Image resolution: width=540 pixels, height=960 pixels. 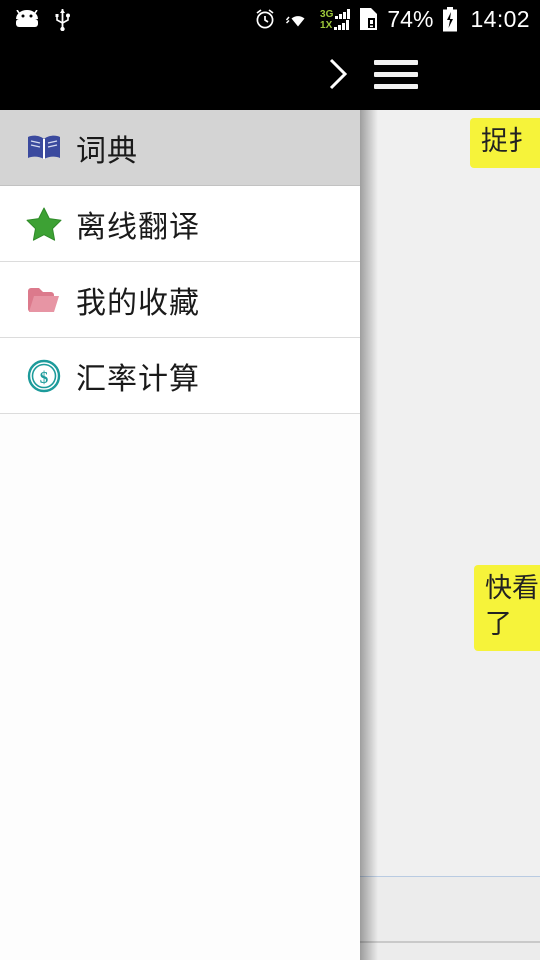 I want to click on status-bar-right-icons: 3G 1X 74% 14:02, so click(x=397, y=19).